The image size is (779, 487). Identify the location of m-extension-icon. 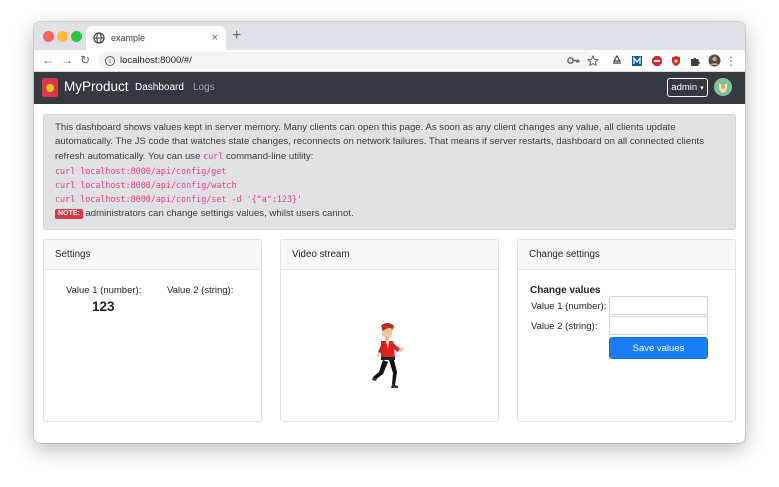
(637, 60).